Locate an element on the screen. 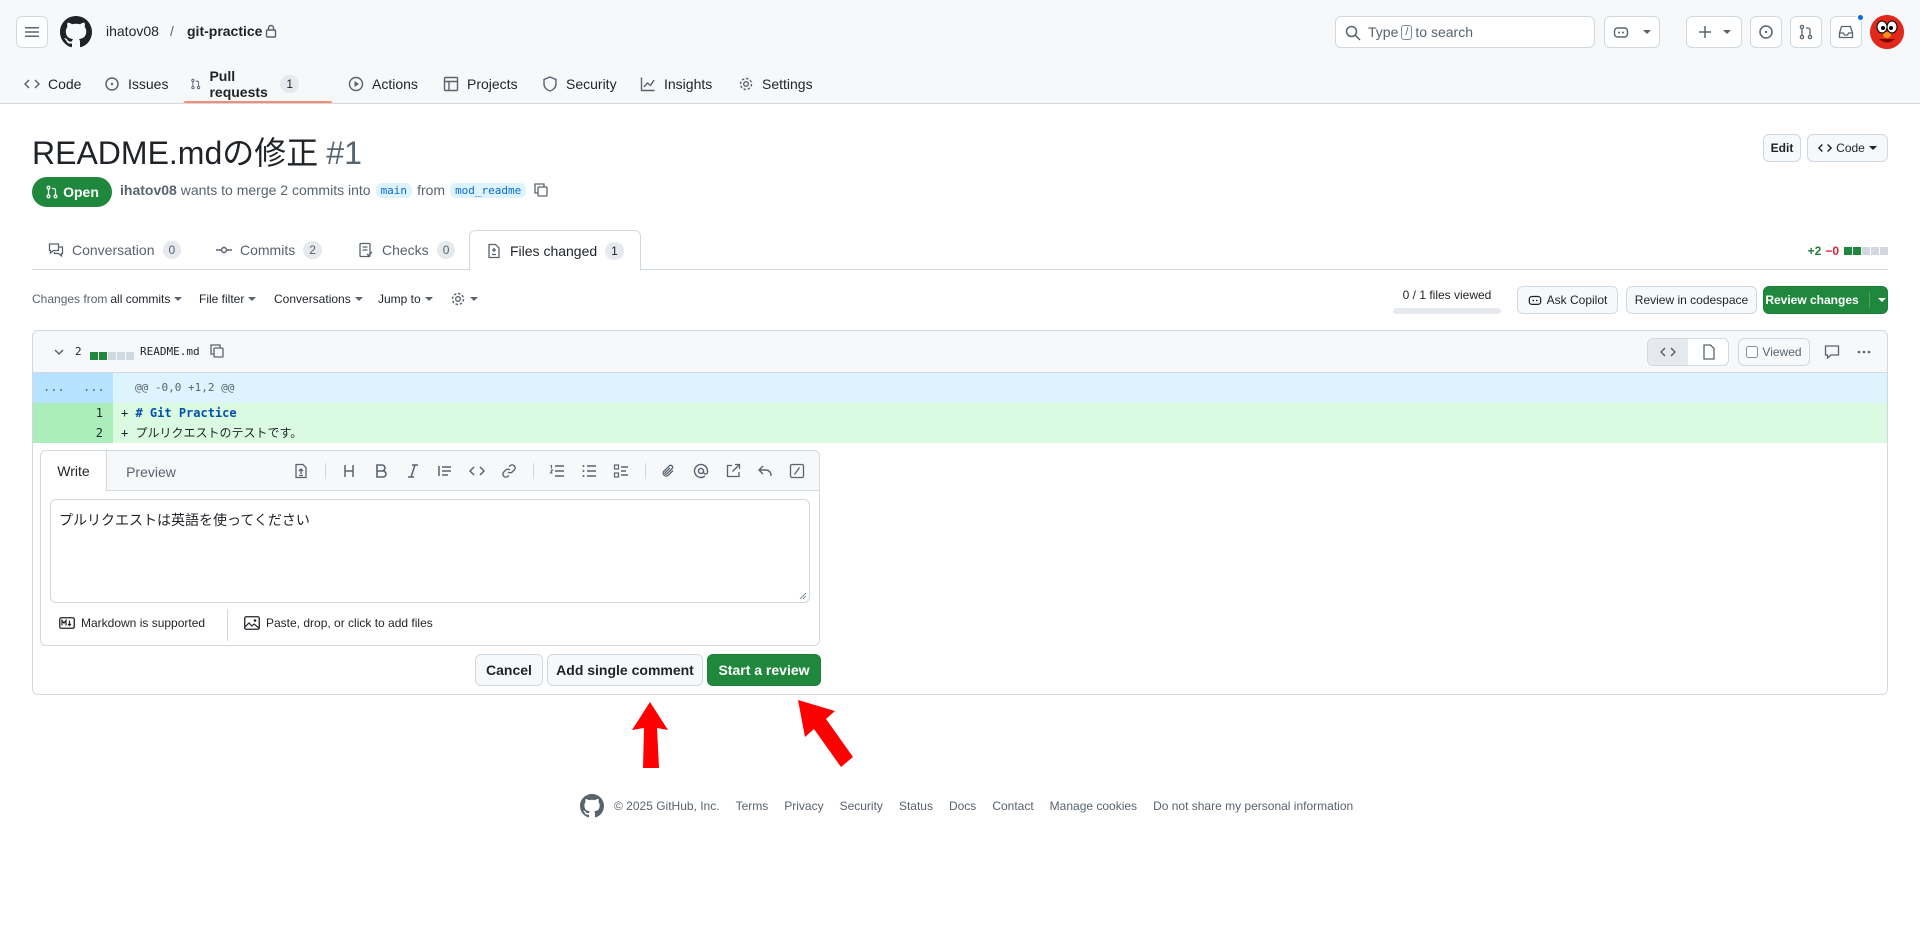 The image size is (1920, 945). slash-command-button is located at coordinates (797, 471).